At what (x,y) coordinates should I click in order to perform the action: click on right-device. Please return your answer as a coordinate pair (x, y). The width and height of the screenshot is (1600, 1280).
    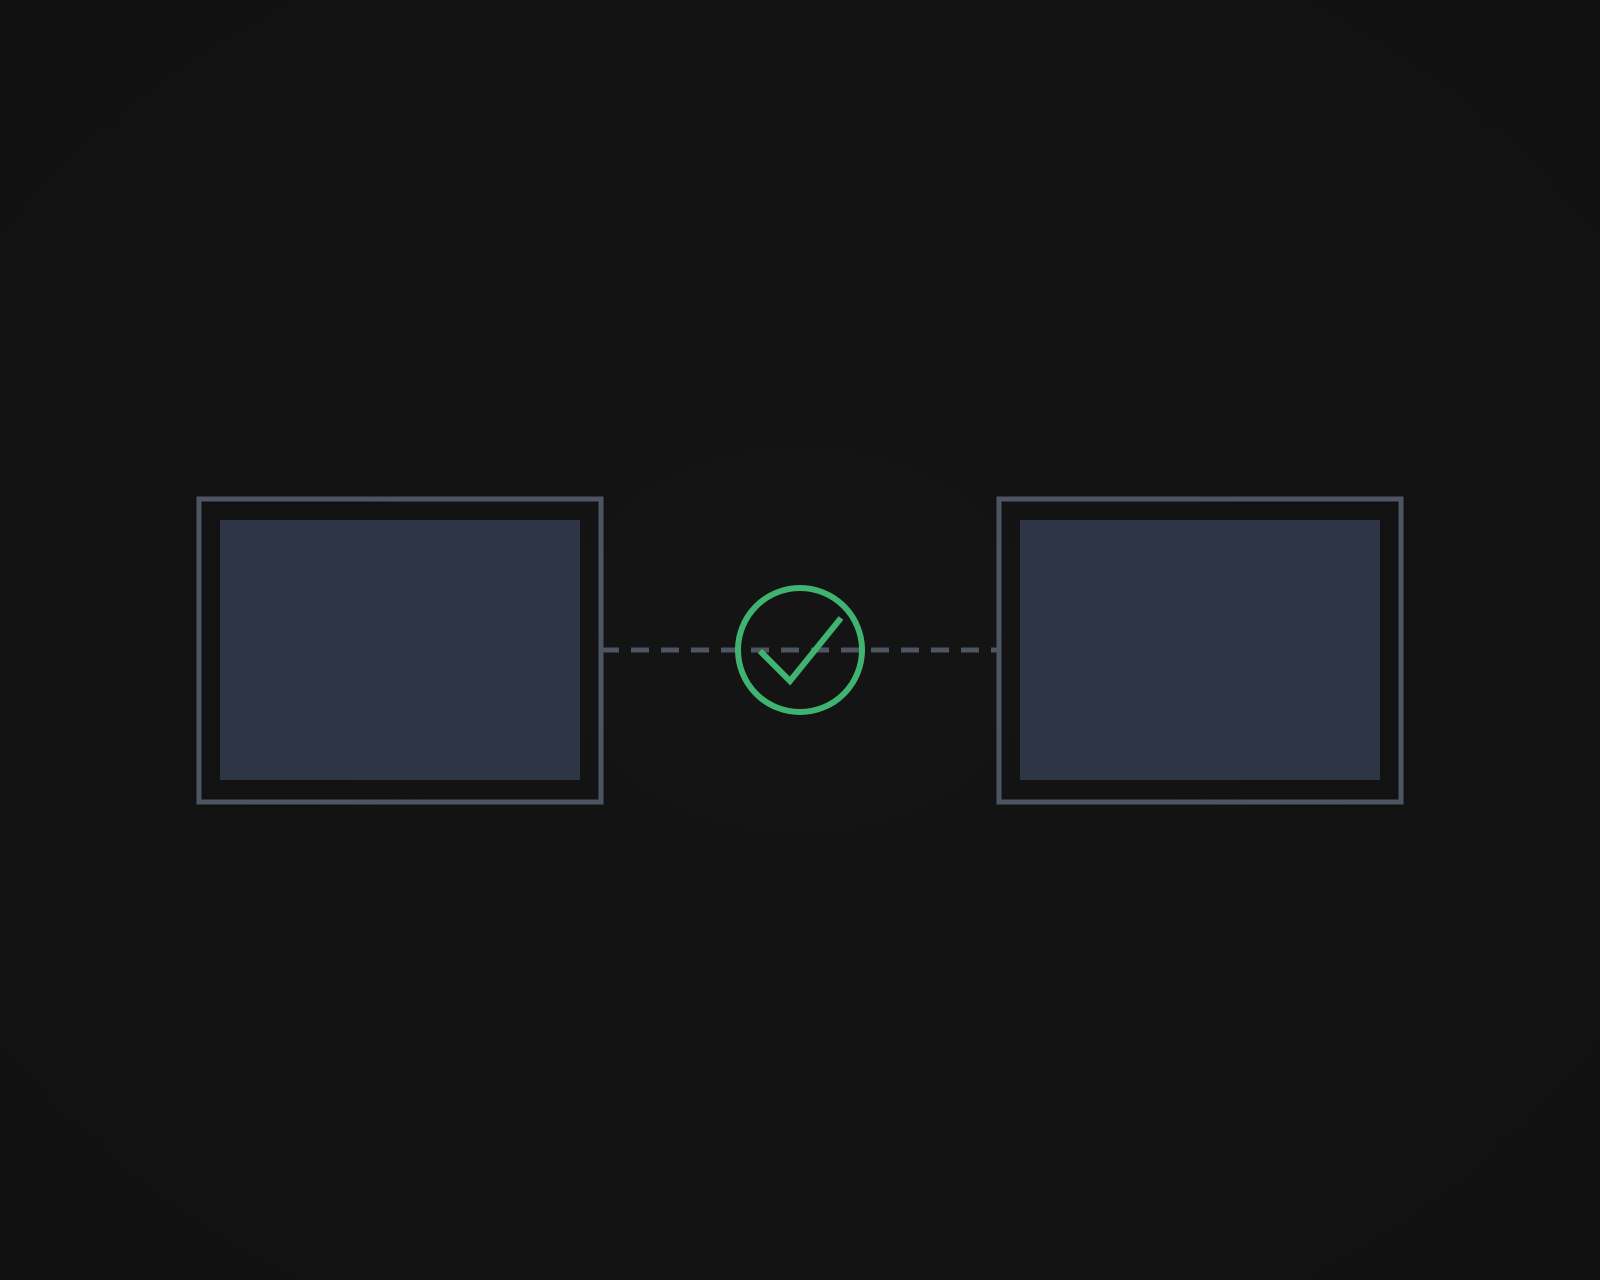
    Looking at the image, I should click on (1200, 650).